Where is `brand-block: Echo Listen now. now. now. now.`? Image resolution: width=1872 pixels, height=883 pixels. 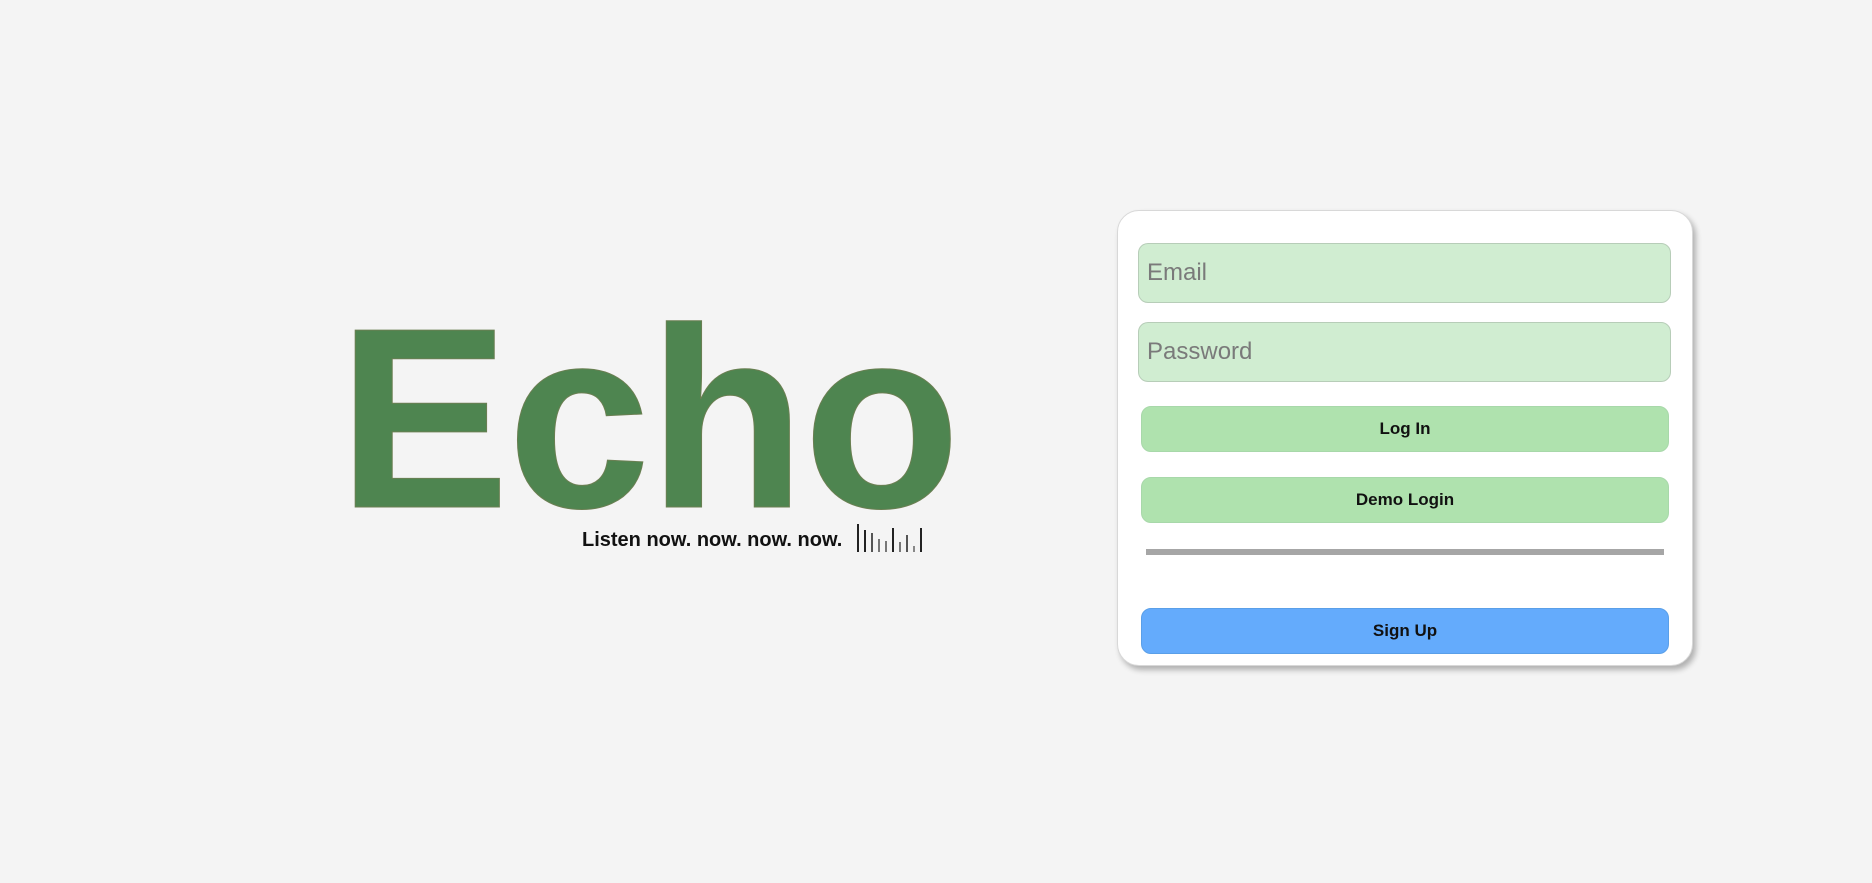 brand-block: Echo Listen now. now. now. now. is located at coordinates (649, 418).